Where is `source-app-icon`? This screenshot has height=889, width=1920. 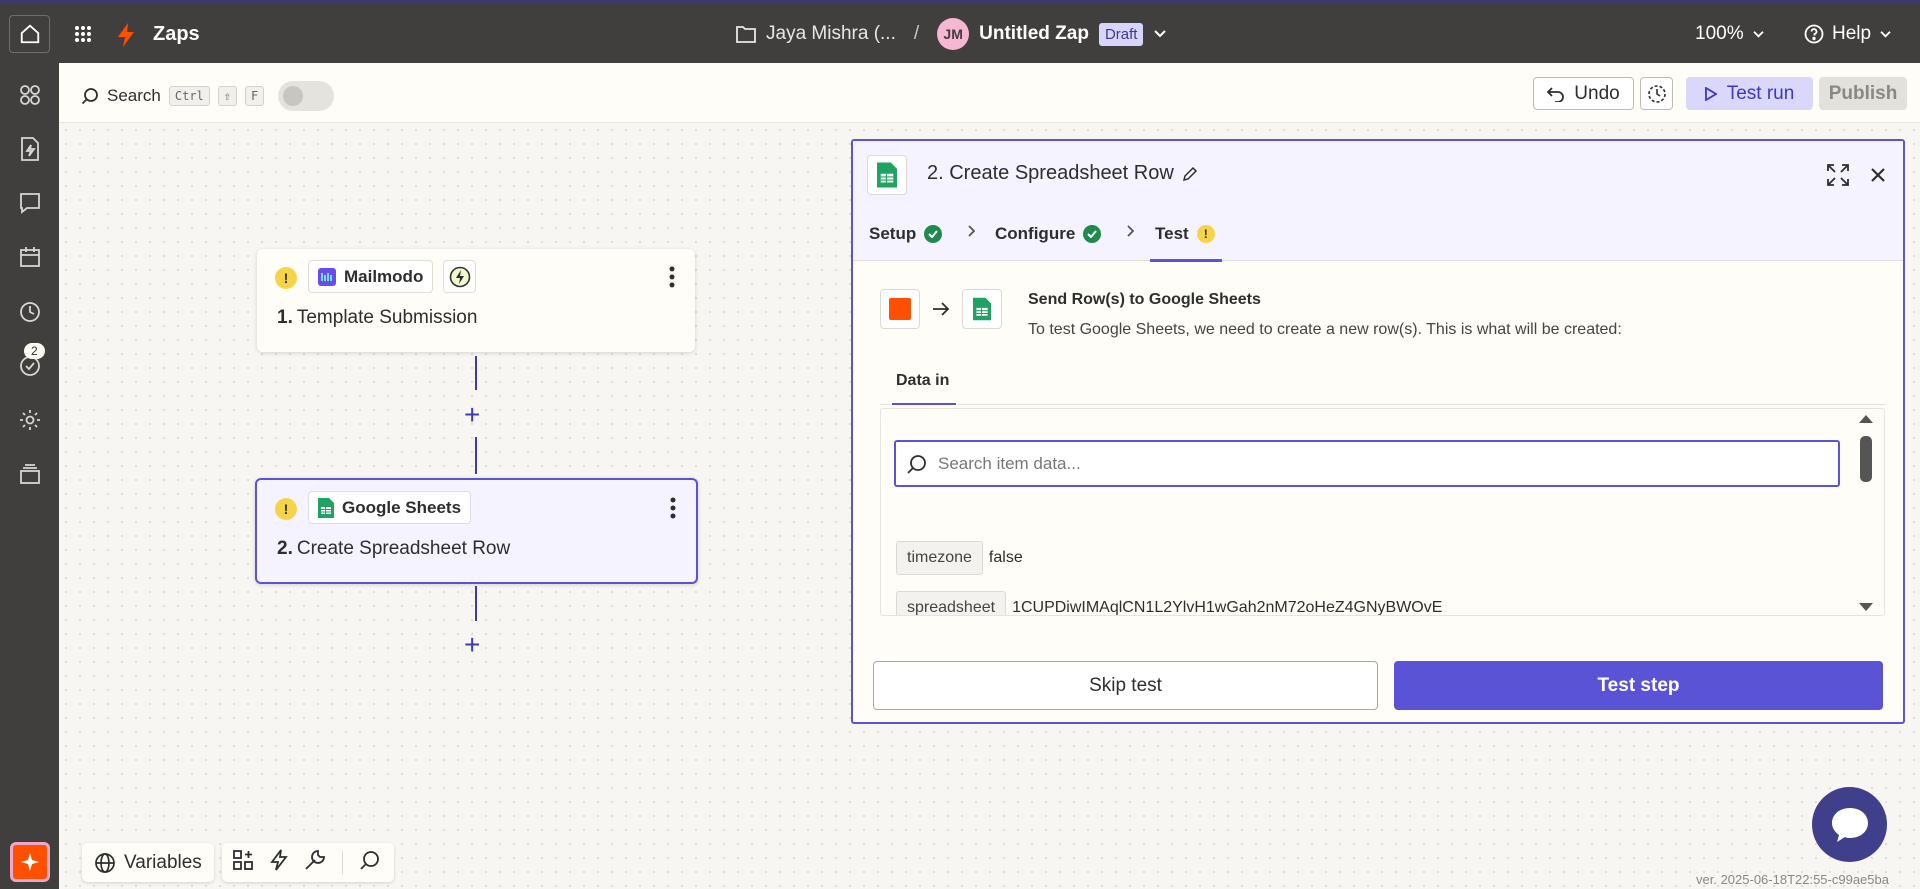 source-app-icon is located at coordinates (900, 309).